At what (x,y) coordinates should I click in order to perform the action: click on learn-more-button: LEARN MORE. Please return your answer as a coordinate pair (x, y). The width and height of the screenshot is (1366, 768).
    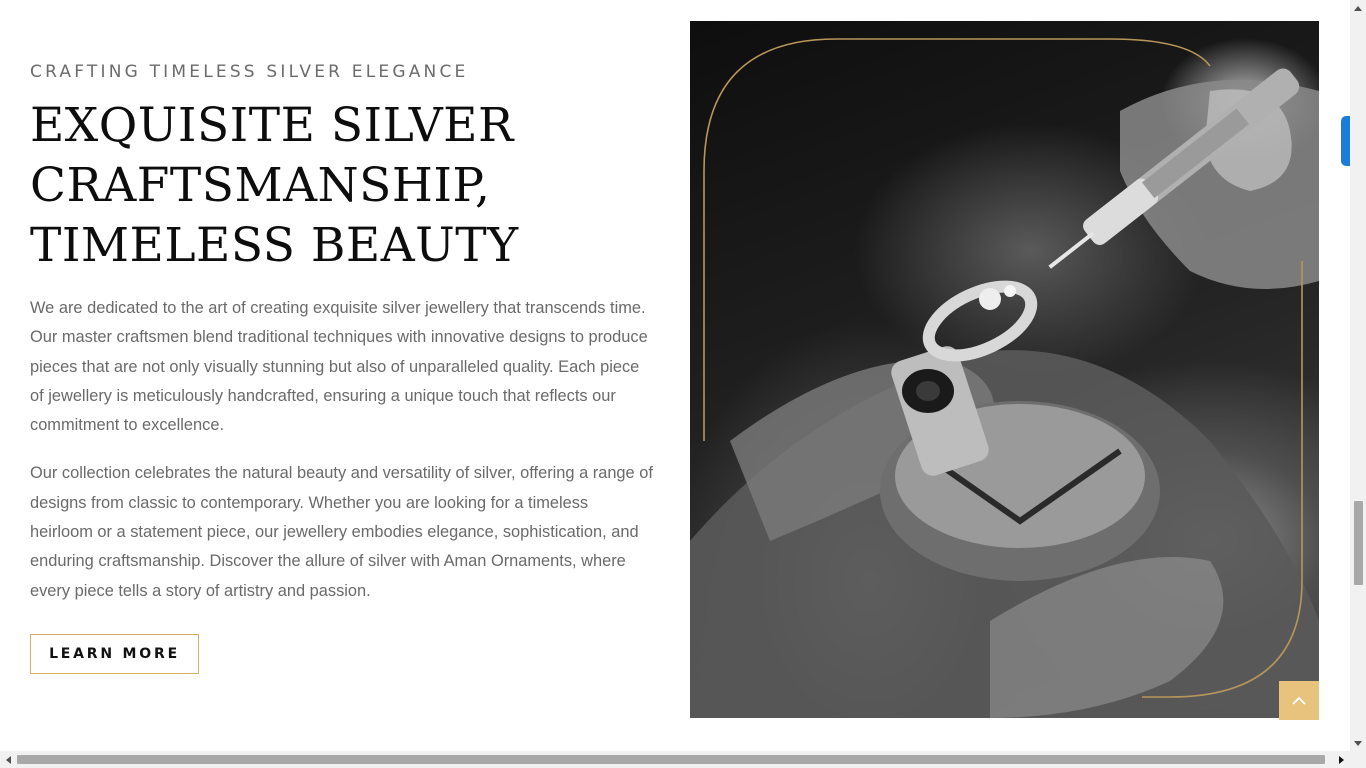
    Looking at the image, I should click on (114, 654).